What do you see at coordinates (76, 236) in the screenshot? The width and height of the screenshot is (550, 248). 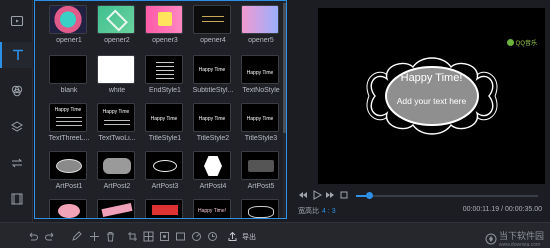 I see `edit-button` at bounding box center [76, 236].